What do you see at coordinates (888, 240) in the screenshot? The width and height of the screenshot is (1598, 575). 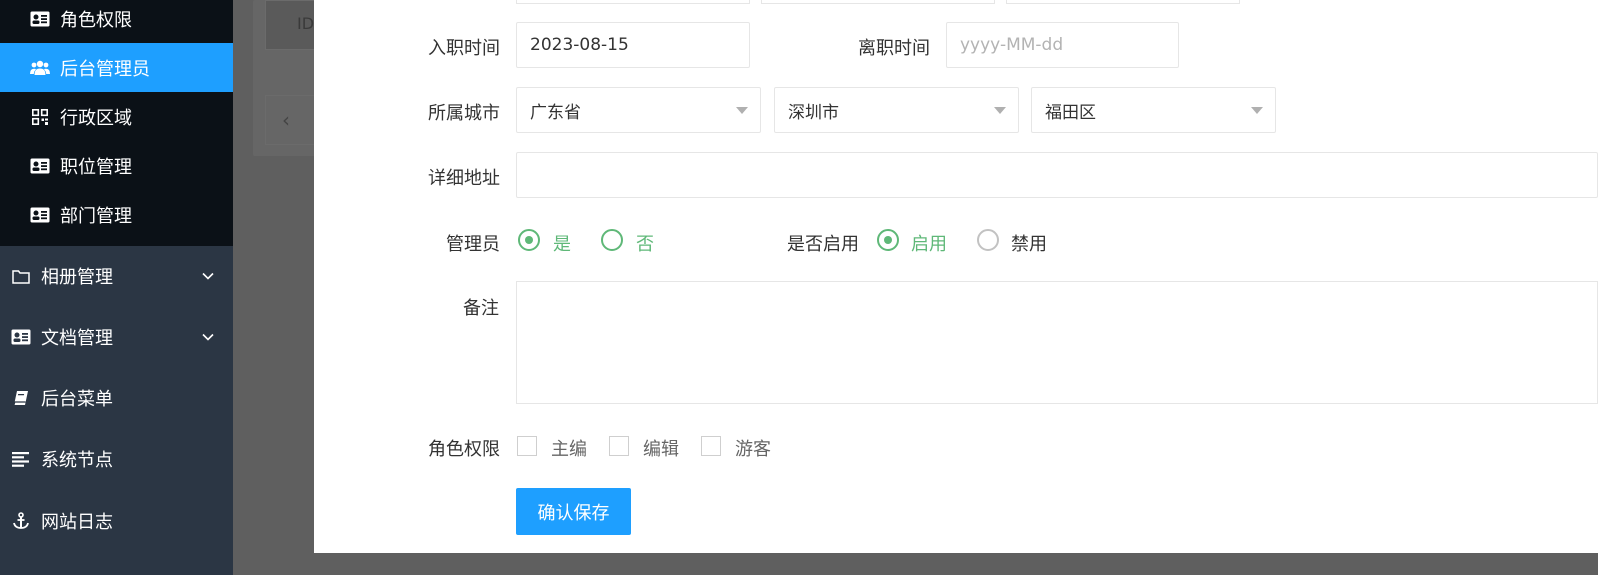 I see `enabled-on-radio` at bounding box center [888, 240].